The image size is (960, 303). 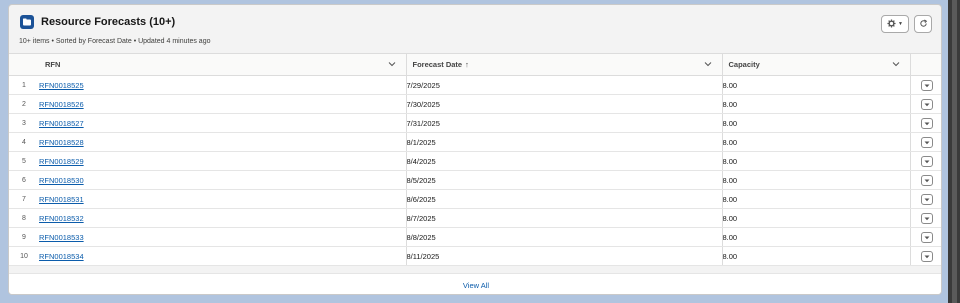 What do you see at coordinates (61, 142) in the screenshot?
I see `rfn-link: RFN0018528` at bounding box center [61, 142].